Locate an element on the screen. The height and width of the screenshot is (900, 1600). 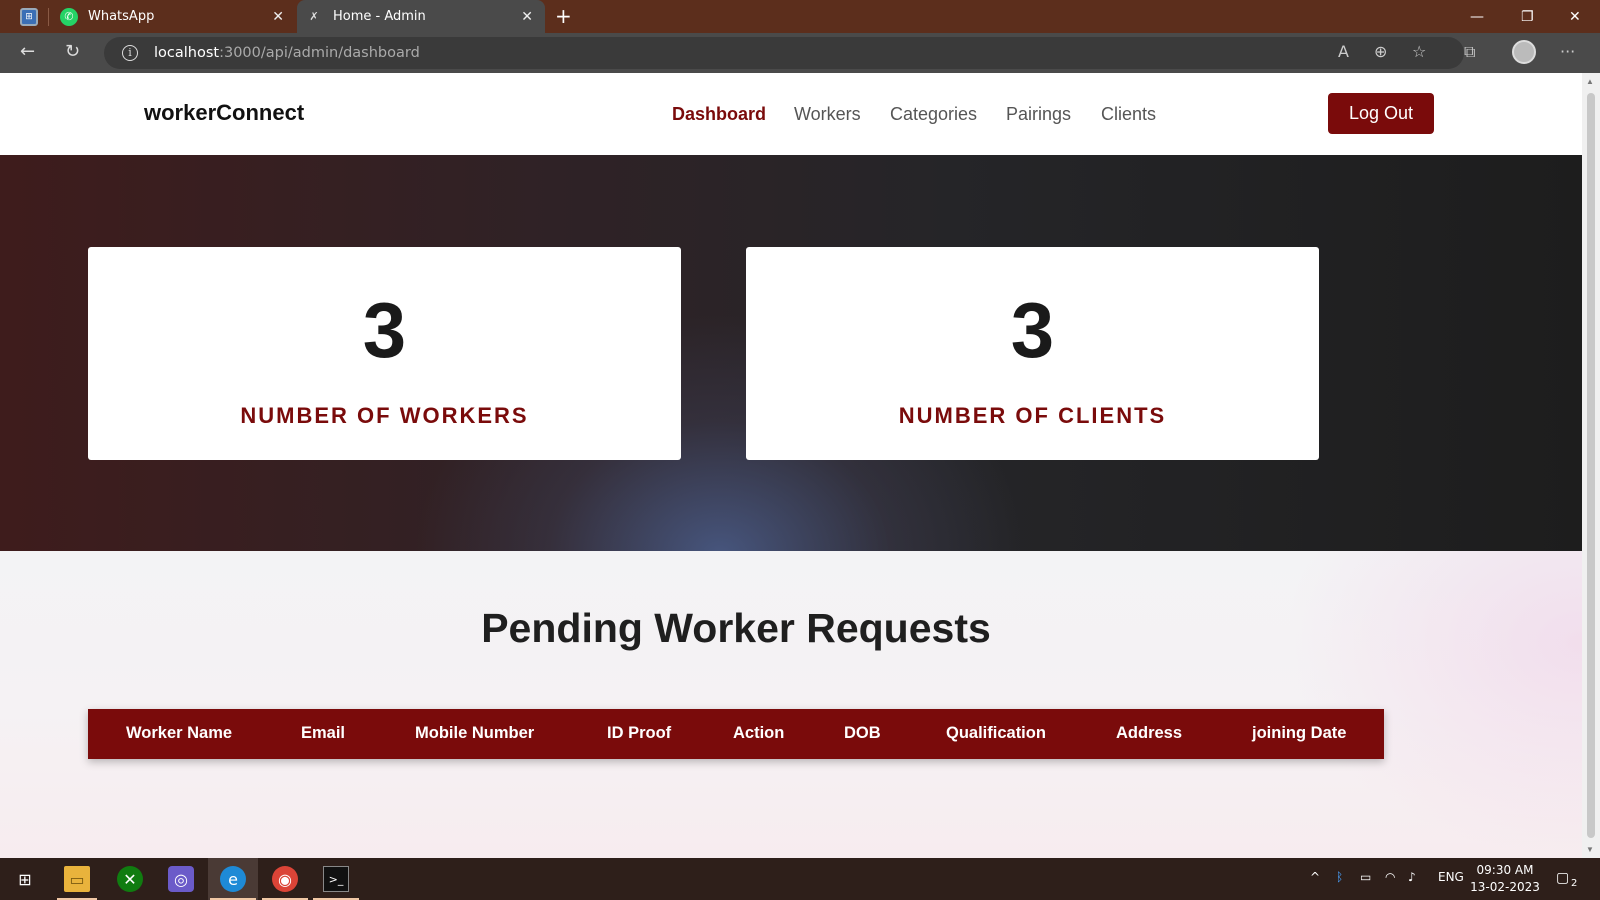
site-icon: ✗ is located at coordinates (314, 16).